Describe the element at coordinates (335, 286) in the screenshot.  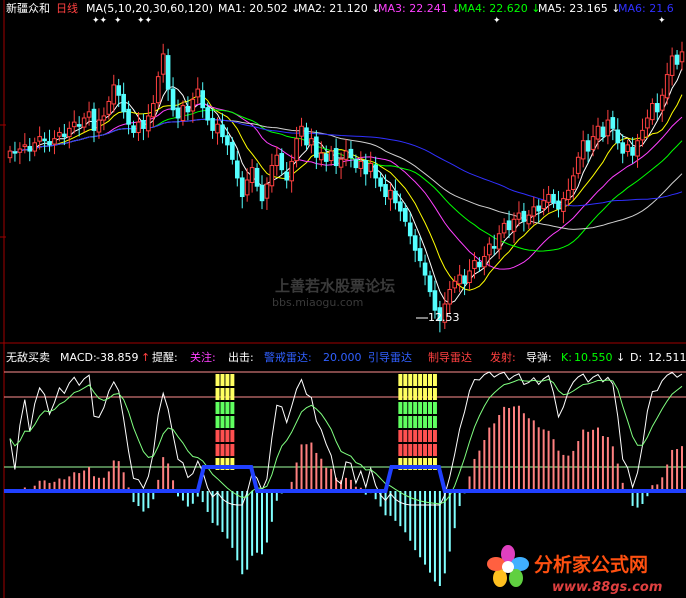
I see `watermark-title: 上善若水股票论坛` at that location.